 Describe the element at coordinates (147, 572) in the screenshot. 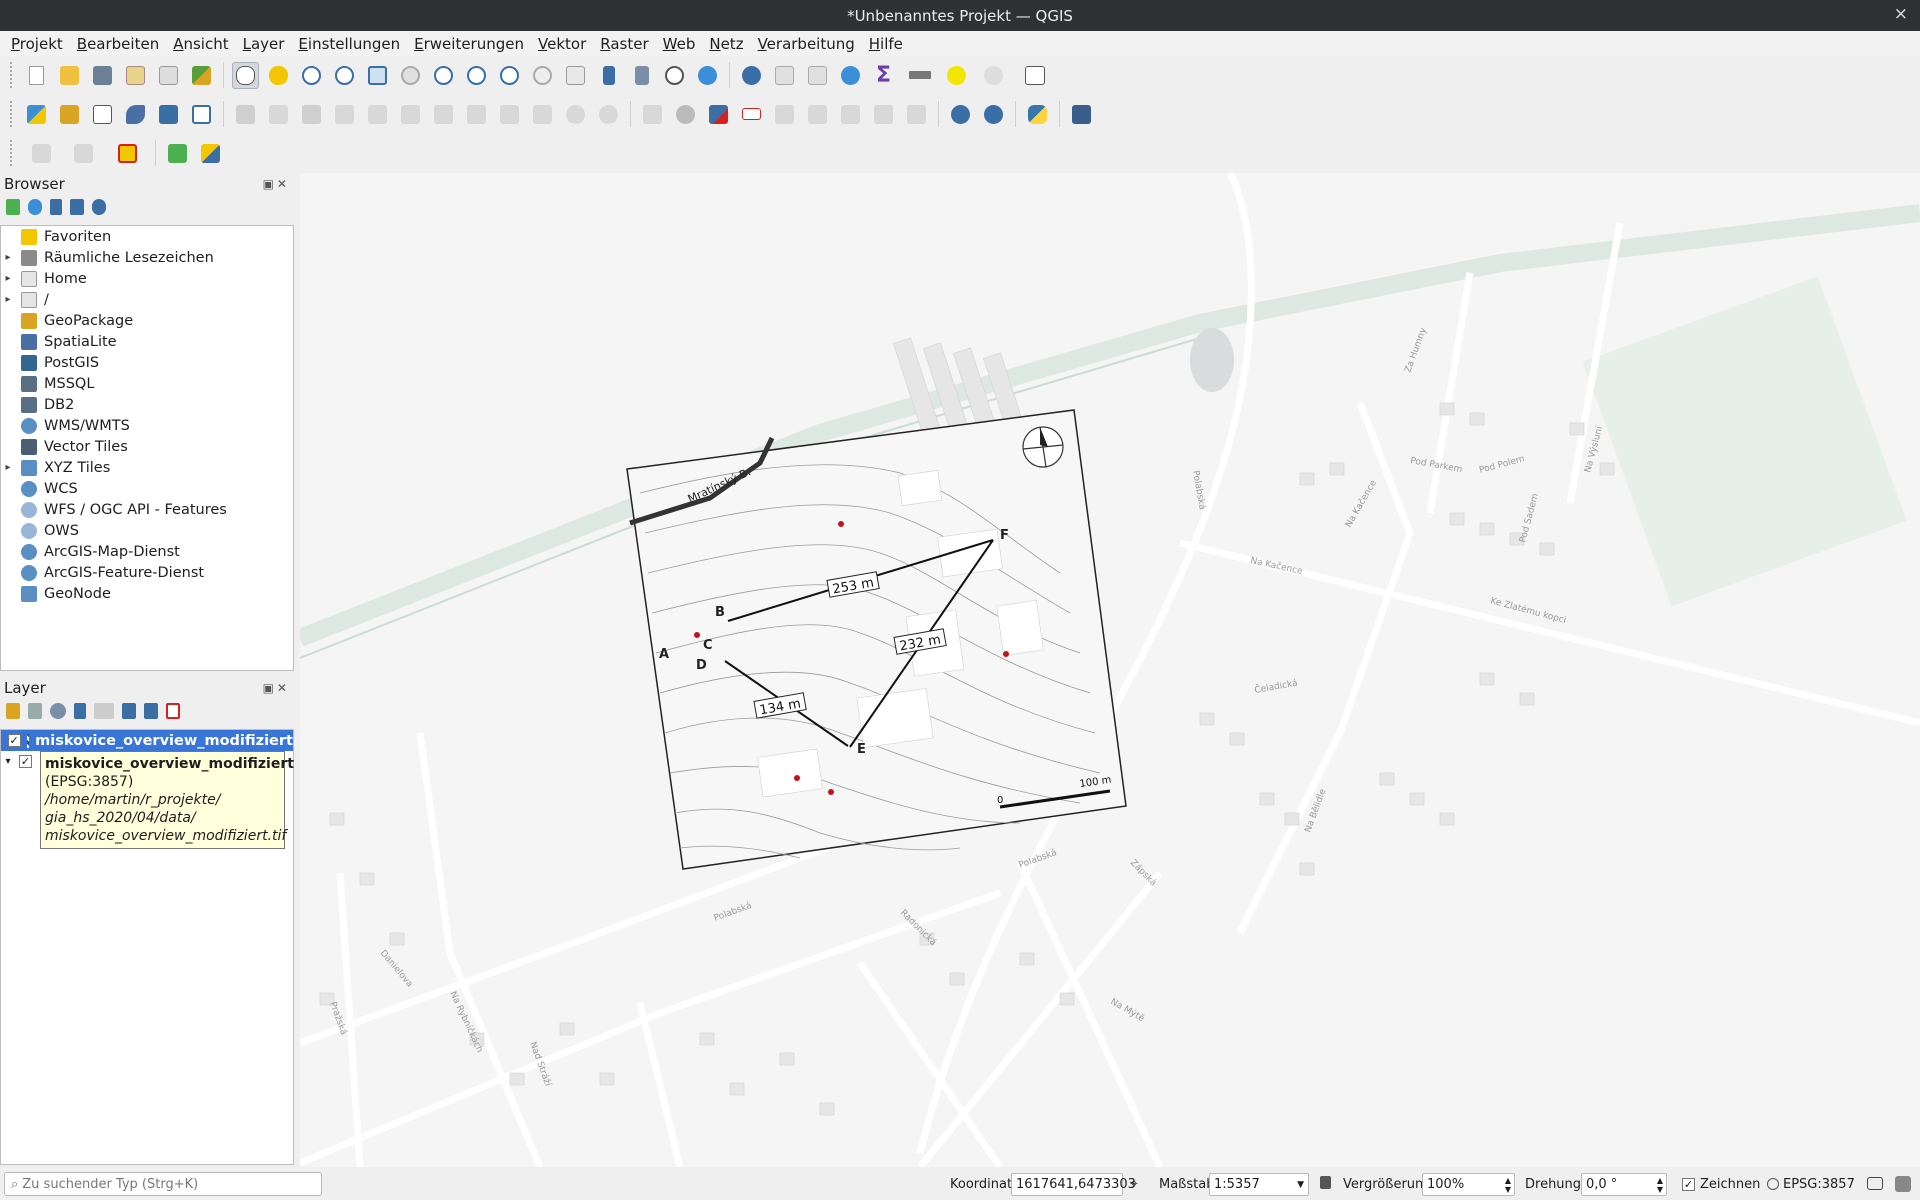

I see `browser-item: ArcGIS-Feature-Dienst` at that location.